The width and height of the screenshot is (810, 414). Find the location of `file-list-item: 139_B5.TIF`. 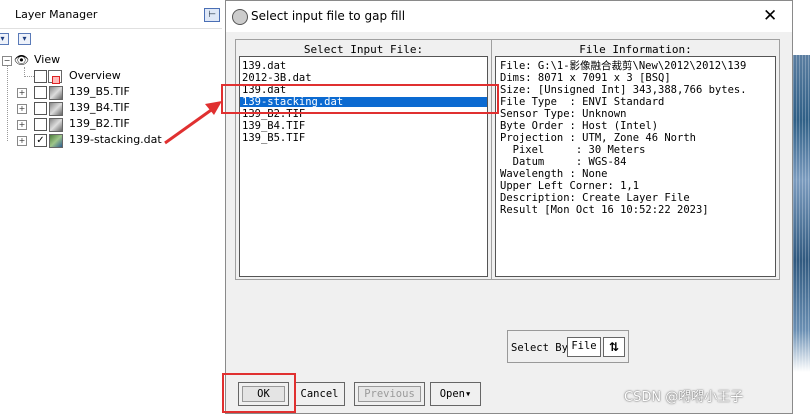

file-list-item: 139_B5.TIF is located at coordinates (273, 138).